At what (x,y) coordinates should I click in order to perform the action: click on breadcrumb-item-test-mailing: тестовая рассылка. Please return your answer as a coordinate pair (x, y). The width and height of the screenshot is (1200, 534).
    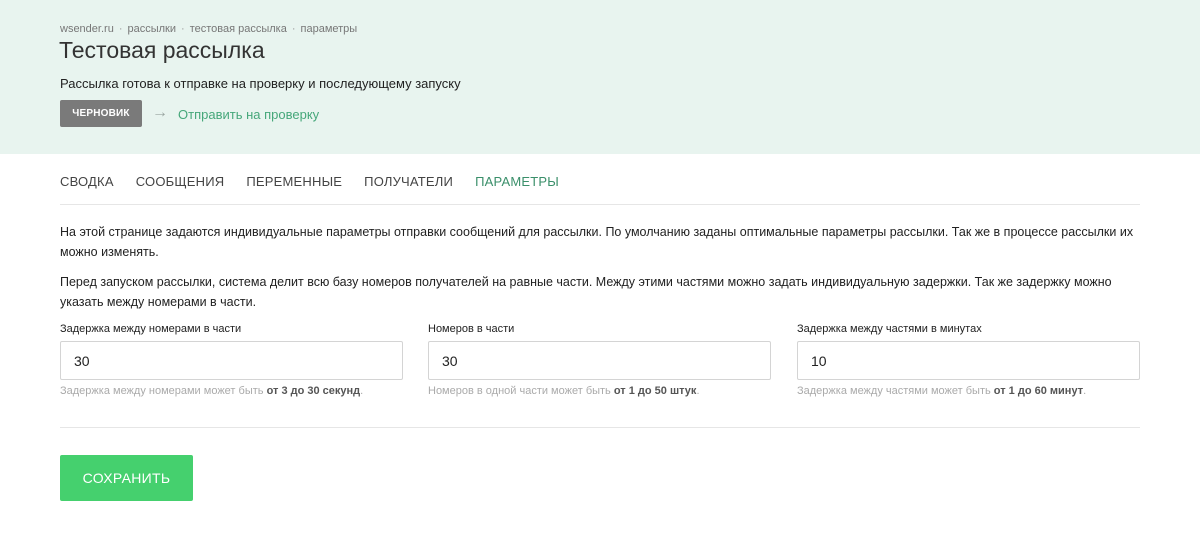
    Looking at the image, I should click on (238, 29).